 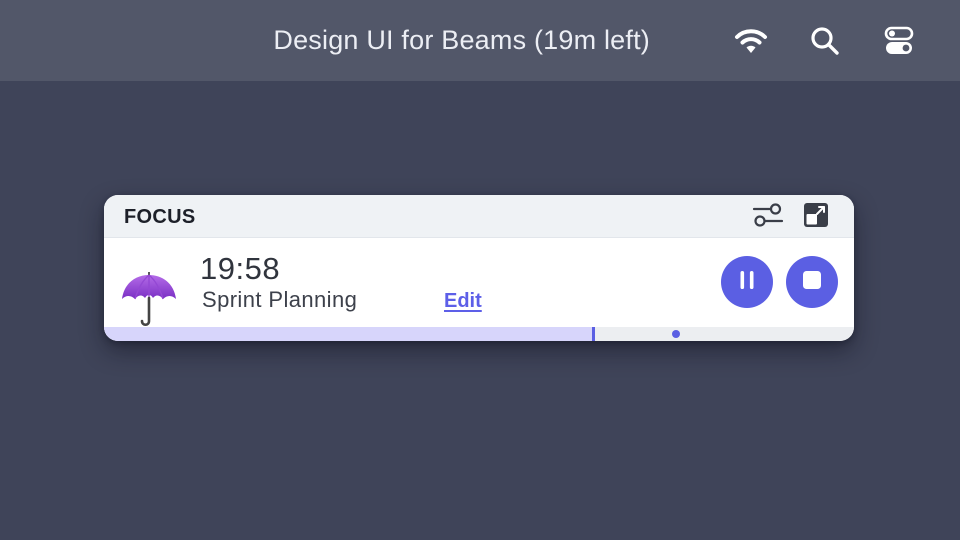 I want to click on expand-button, so click(x=816, y=217).